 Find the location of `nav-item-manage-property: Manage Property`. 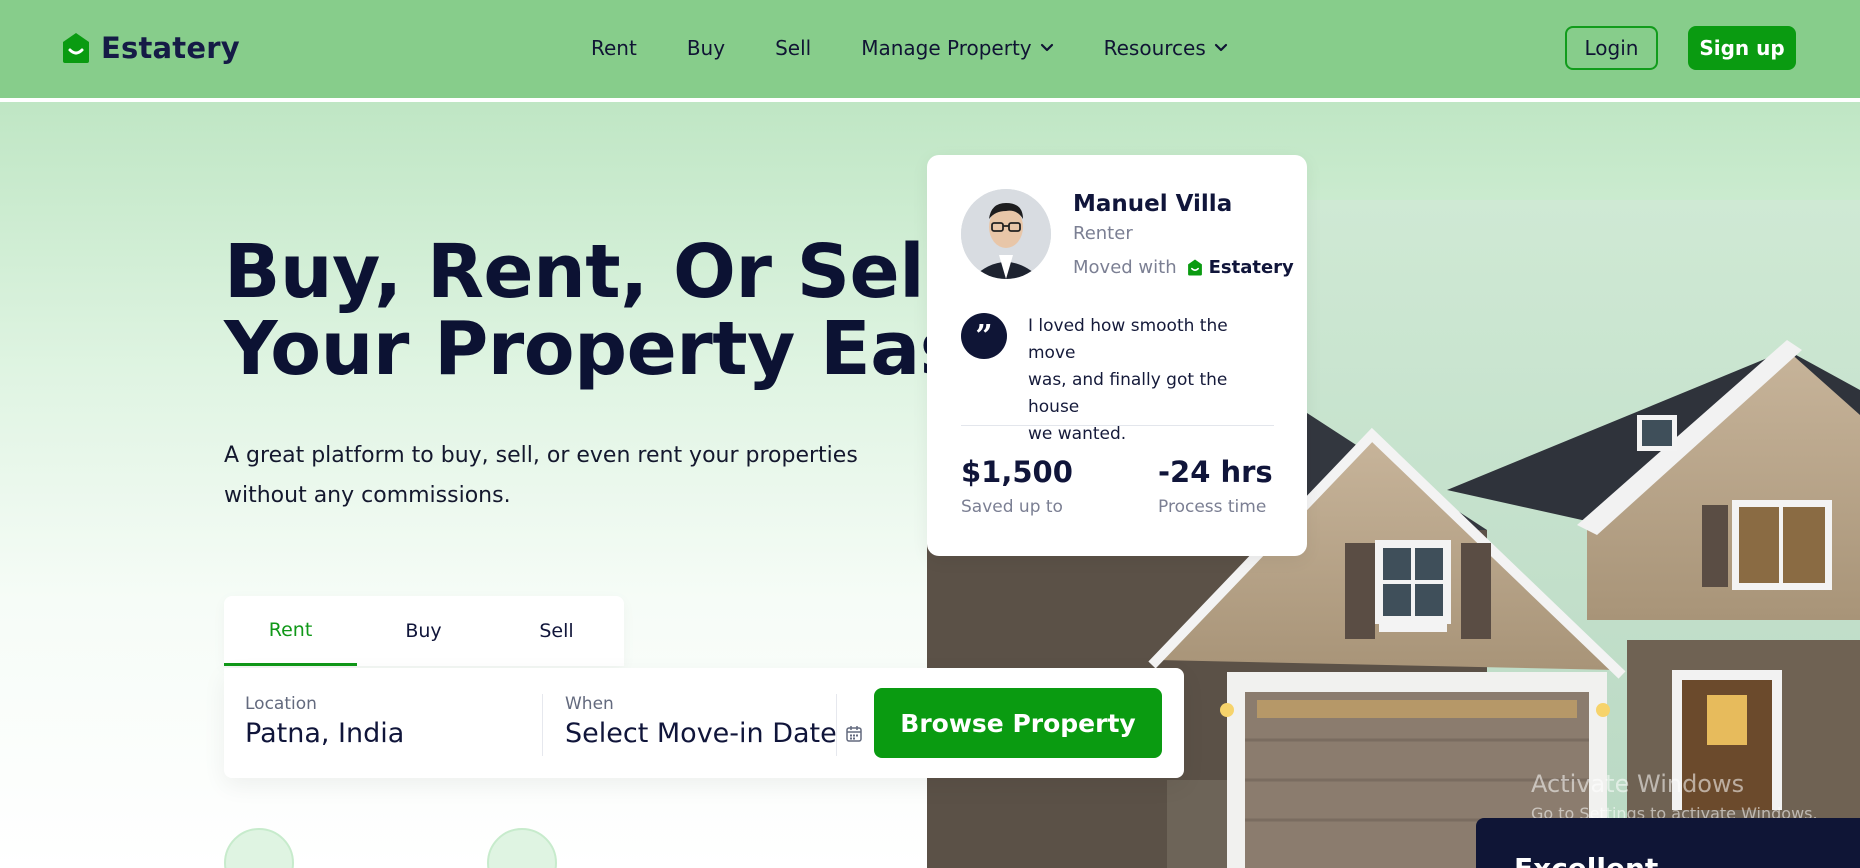

nav-item-manage-property: Manage Property is located at coordinates (957, 48).